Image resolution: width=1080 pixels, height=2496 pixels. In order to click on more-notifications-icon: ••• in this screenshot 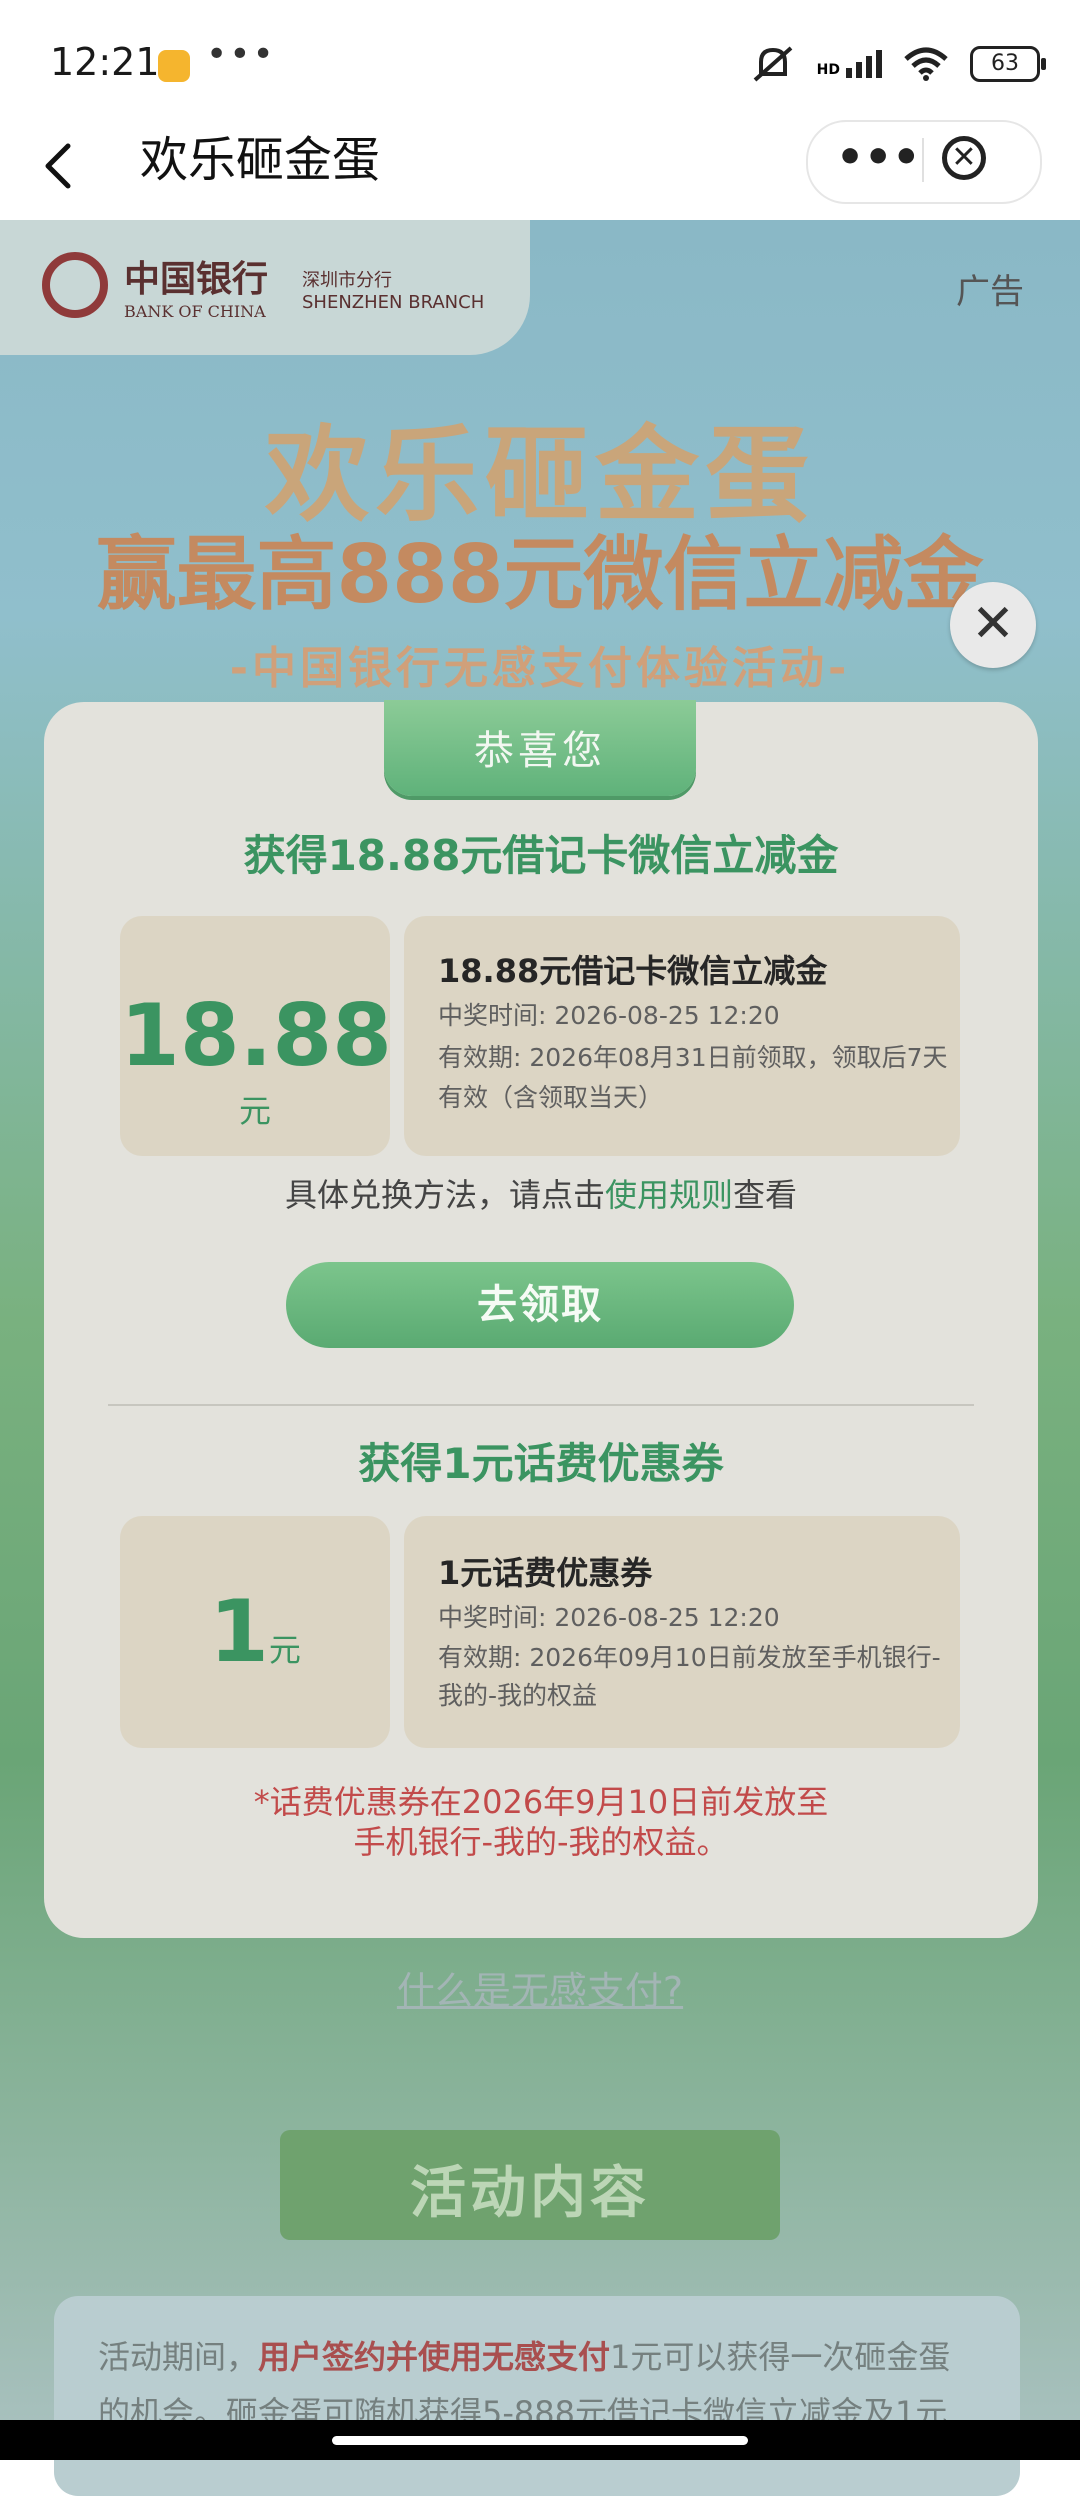, I will do `click(241, 54)`.